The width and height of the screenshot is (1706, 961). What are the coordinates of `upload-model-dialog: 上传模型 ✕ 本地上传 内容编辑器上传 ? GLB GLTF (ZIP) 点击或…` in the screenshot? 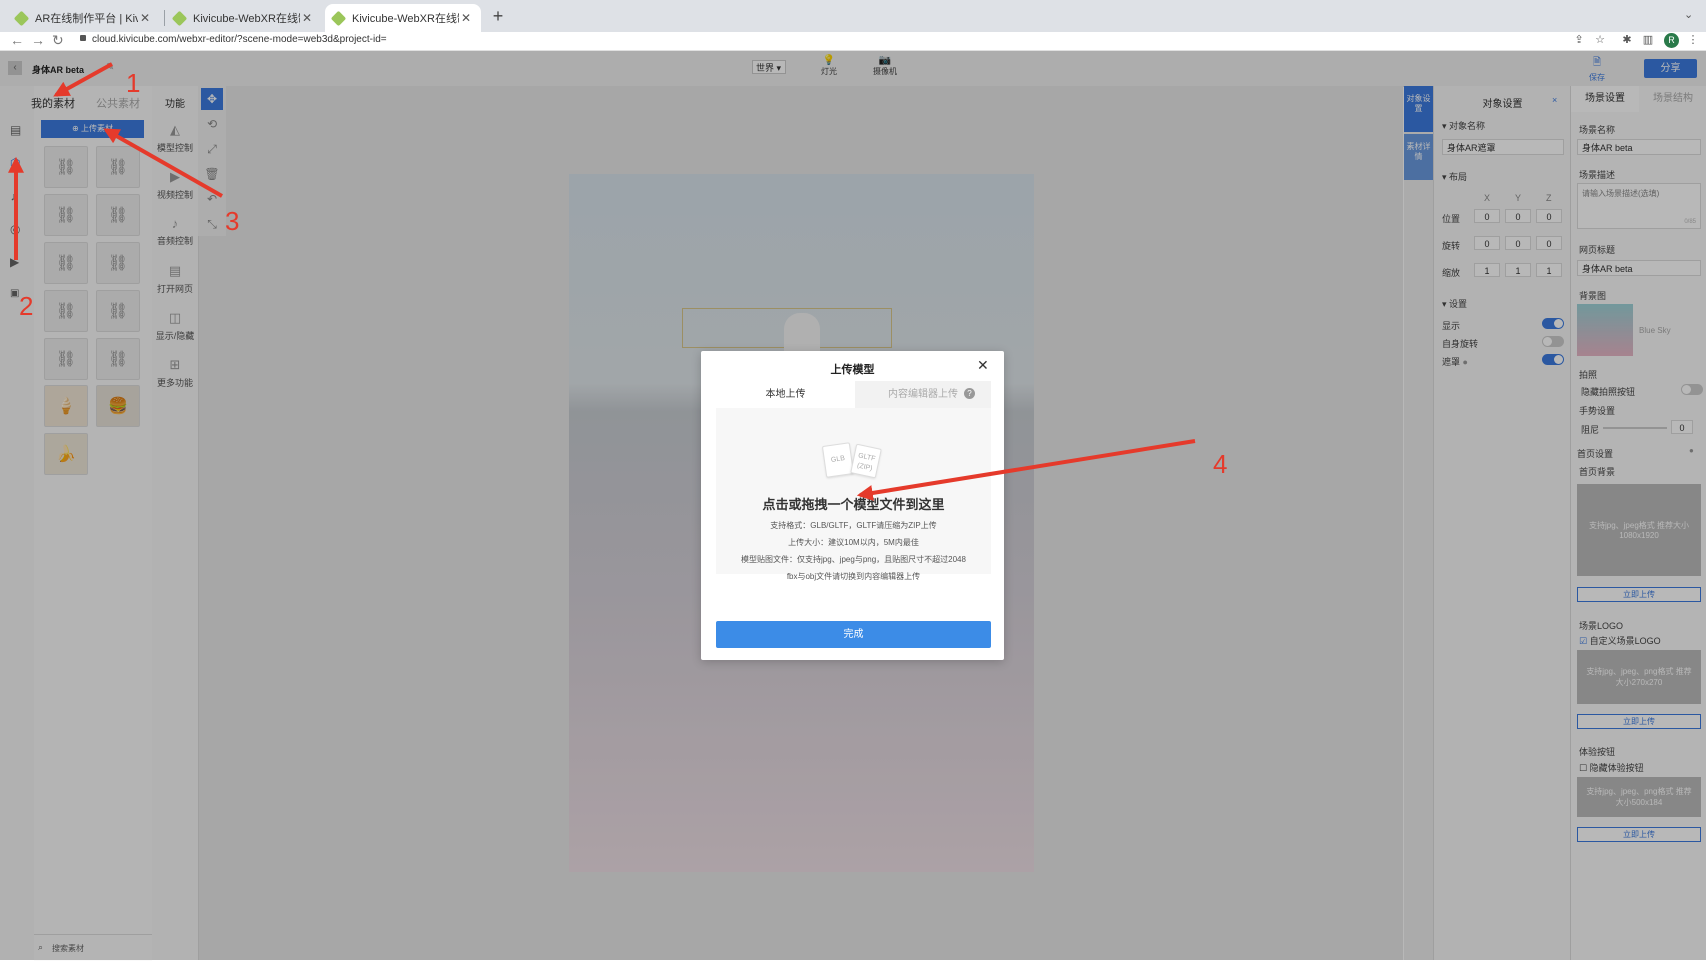 It's located at (852, 505).